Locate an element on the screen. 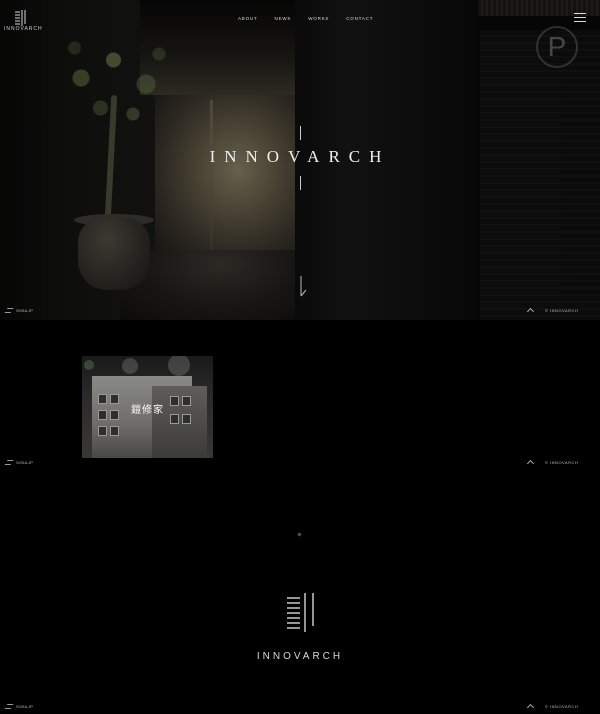 The image size is (600, 714). main-nav: ABOUT NEWS WORKS CONTACT is located at coordinates (314, 18).